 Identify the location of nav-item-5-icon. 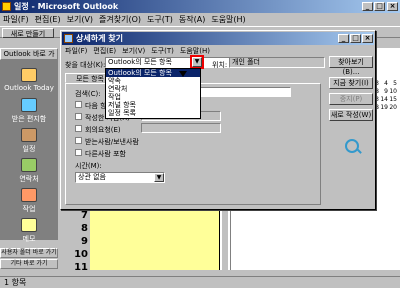
(29, 225).